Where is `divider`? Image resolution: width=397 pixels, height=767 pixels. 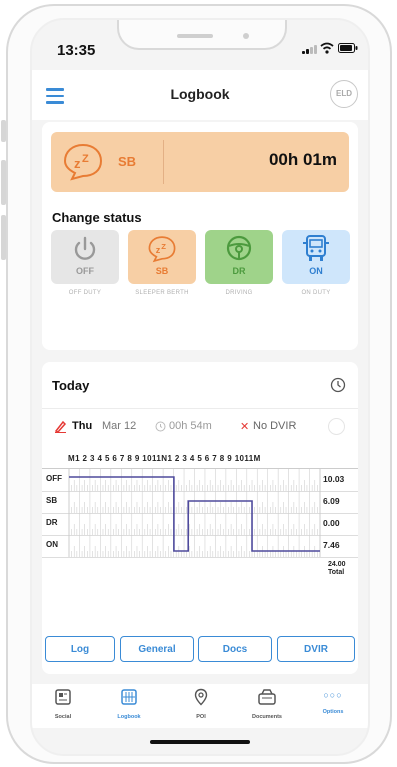
divider is located at coordinates (200, 408).